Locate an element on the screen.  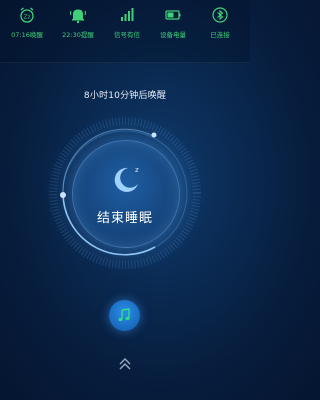
music-note-icon is located at coordinates (124, 315).